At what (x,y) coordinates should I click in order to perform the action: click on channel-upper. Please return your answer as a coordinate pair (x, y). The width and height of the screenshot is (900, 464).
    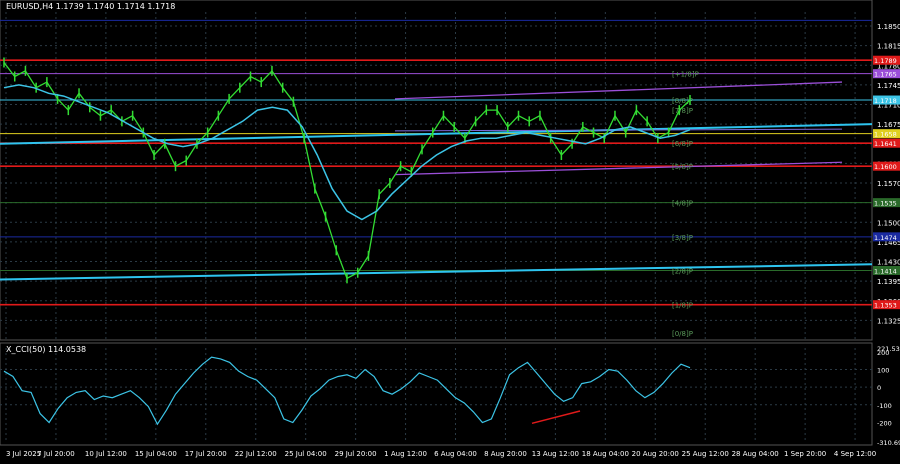
    Looking at the image, I should click on (618, 90).